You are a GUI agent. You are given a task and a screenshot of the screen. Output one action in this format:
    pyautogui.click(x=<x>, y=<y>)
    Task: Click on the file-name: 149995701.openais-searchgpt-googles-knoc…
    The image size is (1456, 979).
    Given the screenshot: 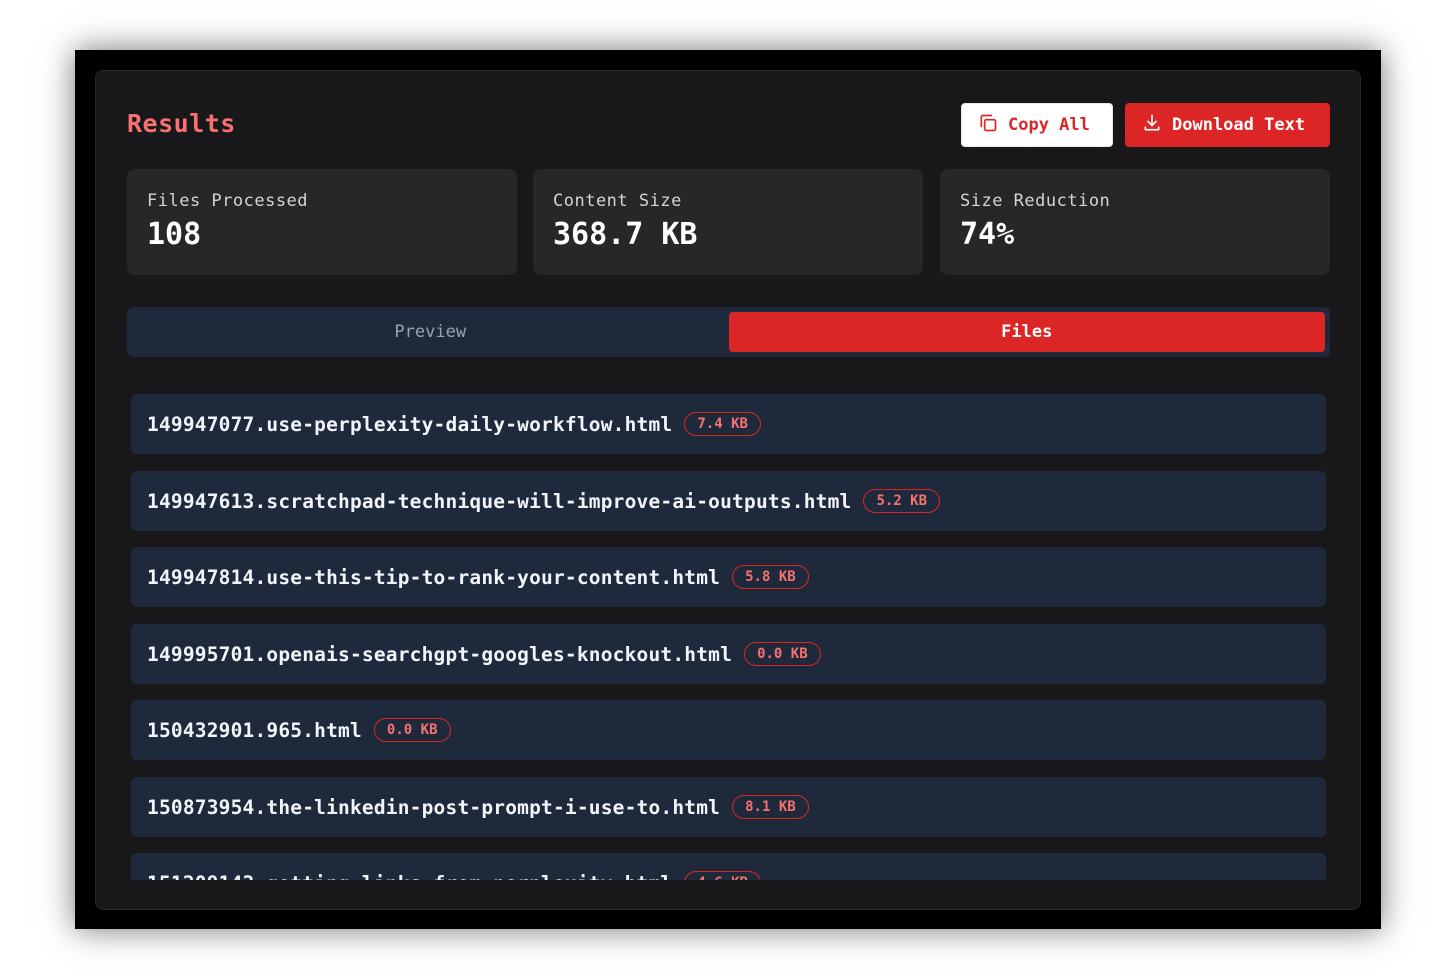 What is the action you would take?
    pyautogui.click(x=440, y=654)
    